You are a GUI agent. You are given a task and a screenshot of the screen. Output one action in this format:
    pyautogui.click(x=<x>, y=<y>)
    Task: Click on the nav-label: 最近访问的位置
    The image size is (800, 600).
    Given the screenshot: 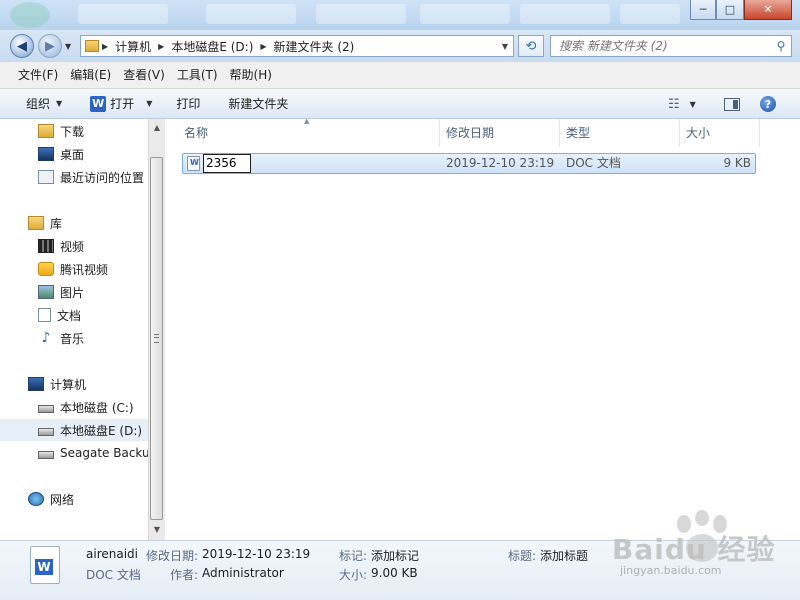 What is the action you would take?
    pyautogui.click(x=102, y=177)
    